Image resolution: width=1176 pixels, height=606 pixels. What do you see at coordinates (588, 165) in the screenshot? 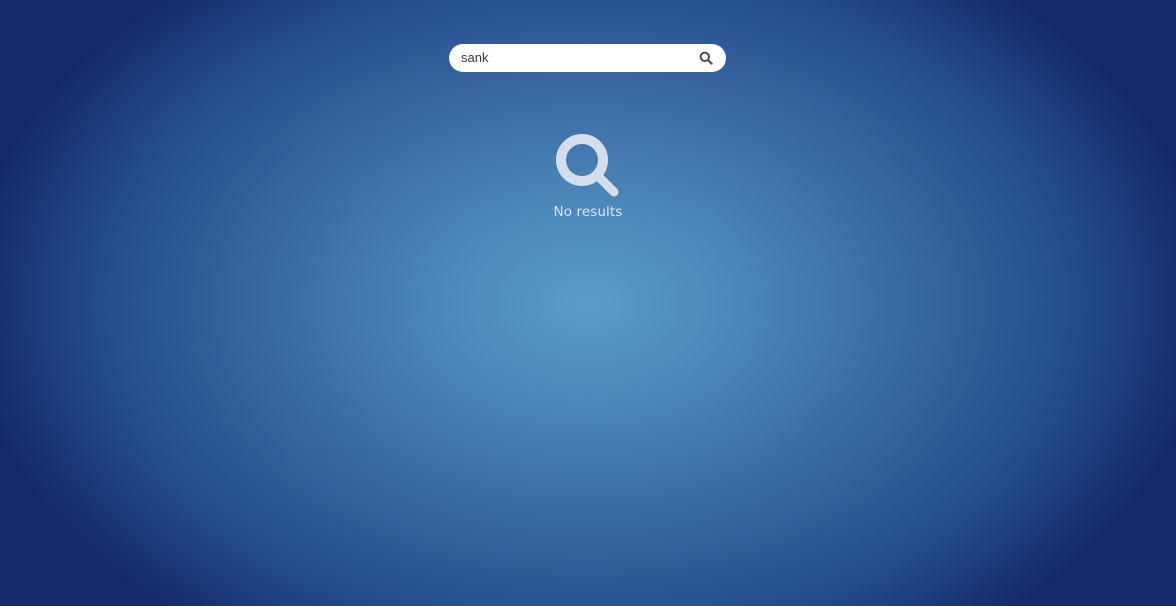
I see `magnifier-icon` at bounding box center [588, 165].